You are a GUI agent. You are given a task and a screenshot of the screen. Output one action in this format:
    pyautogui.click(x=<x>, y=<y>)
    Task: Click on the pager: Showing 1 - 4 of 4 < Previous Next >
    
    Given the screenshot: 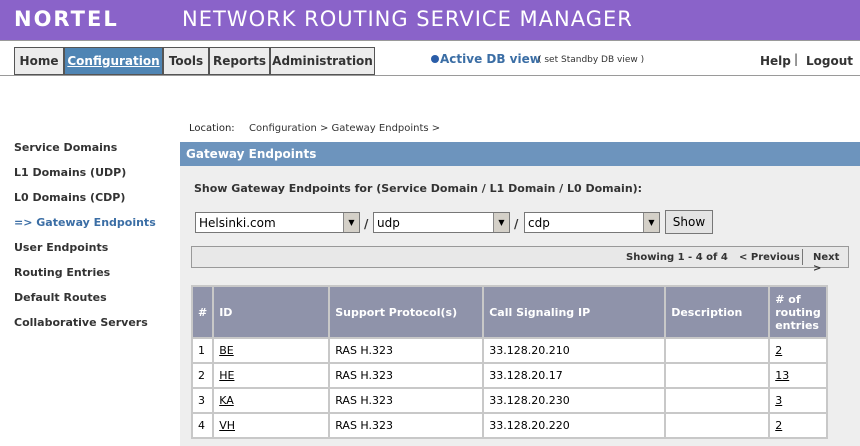 What is the action you would take?
    pyautogui.click(x=520, y=260)
    